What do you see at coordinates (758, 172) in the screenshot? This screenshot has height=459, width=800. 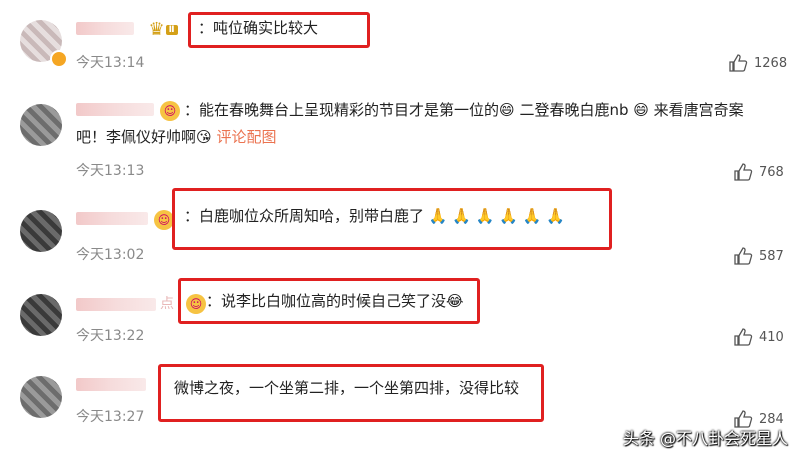 I see `like-button: 768` at bounding box center [758, 172].